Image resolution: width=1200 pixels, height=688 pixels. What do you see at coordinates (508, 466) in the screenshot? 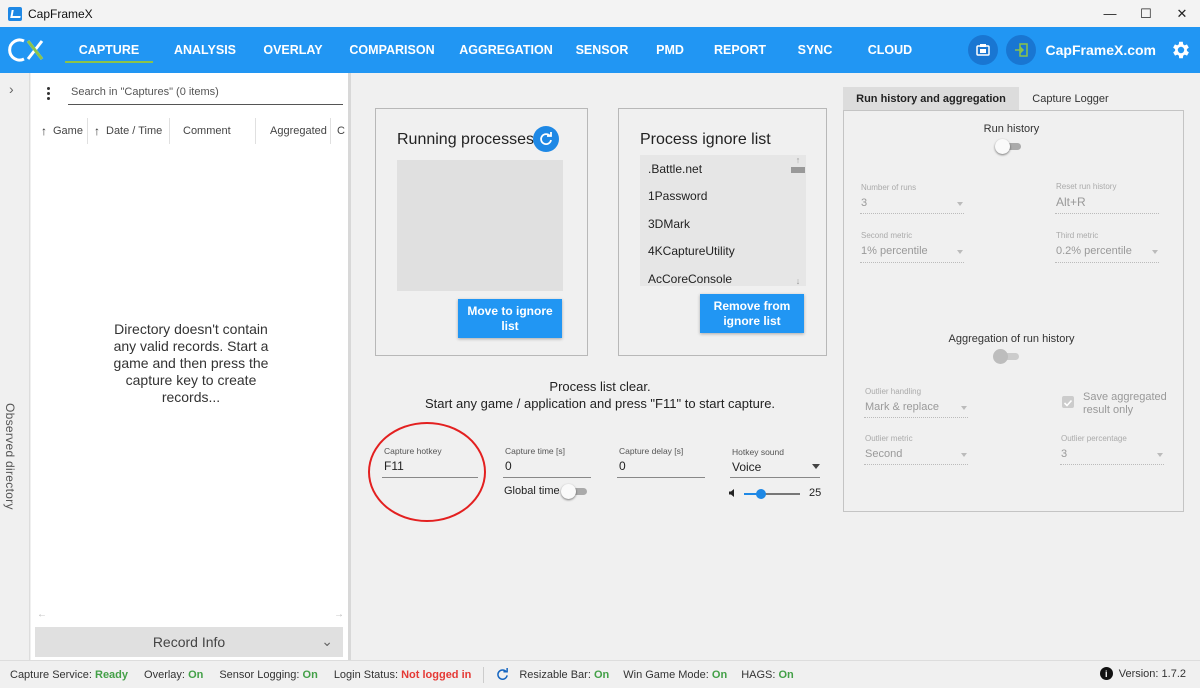
I see `capture-time-input: 0` at bounding box center [508, 466].